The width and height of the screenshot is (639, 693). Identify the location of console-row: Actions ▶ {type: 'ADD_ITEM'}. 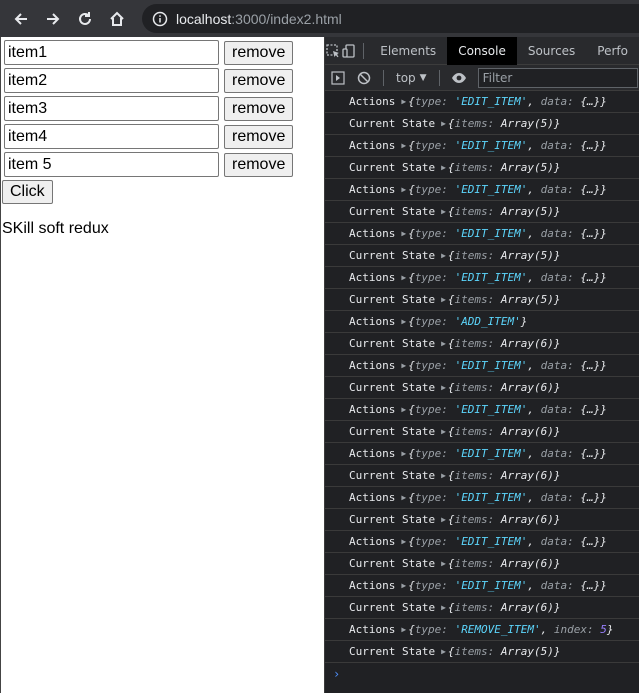
(482, 322).